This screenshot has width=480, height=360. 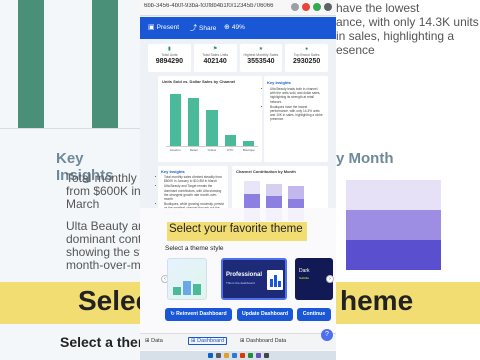 I want to click on menu-icon, so click(x=328, y=7).